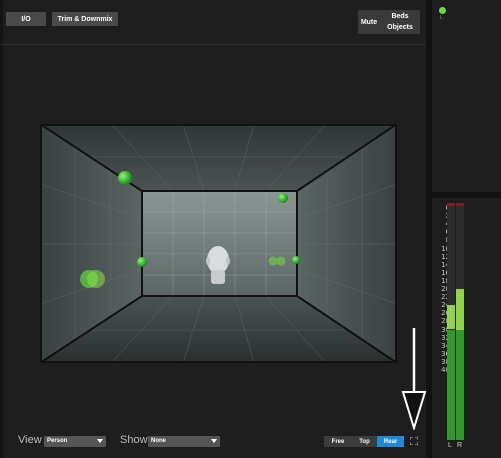 This screenshot has height=458, width=501. I want to click on trim-downmix-button: Trim & Downmix, so click(85, 19).